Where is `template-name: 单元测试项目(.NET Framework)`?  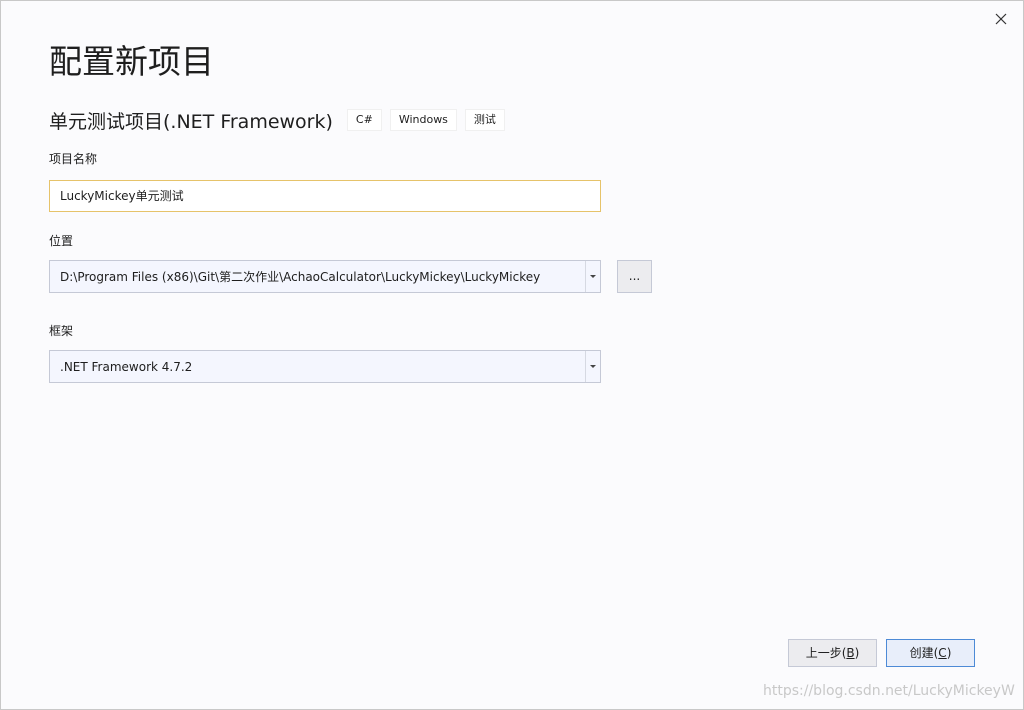
template-name: 单元测试项目(.NET Framework) is located at coordinates (191, 121).